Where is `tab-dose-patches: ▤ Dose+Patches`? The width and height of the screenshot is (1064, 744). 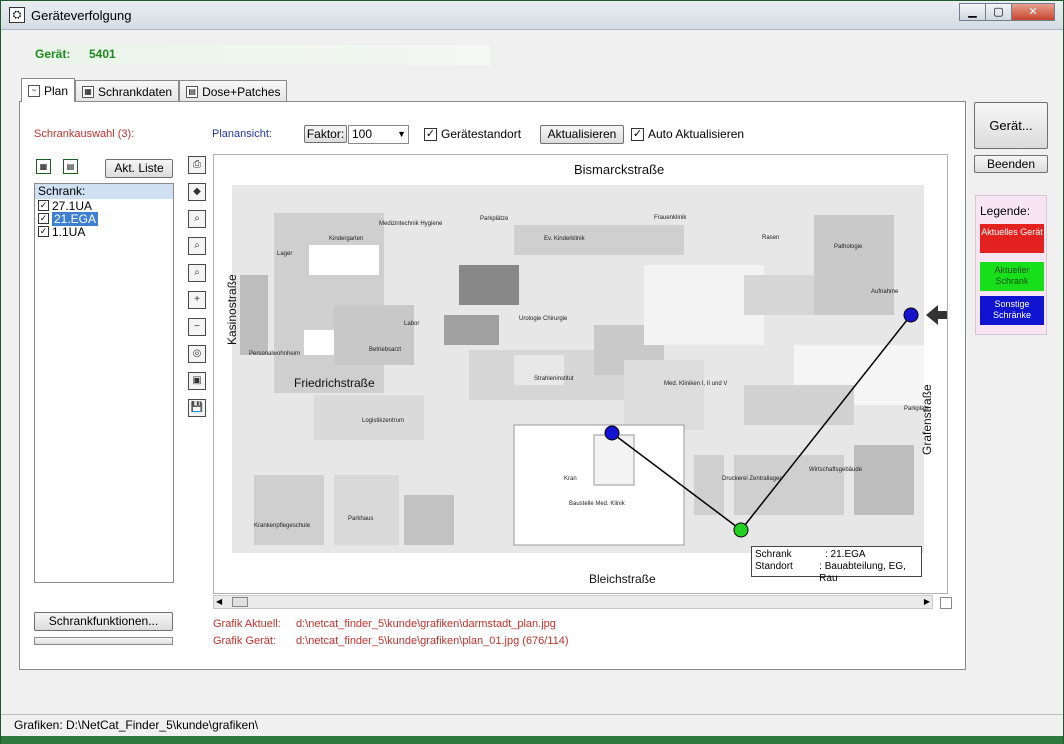 tab-dose-patches: ▤ Dose+Patches is located at coordinates (233, 91).